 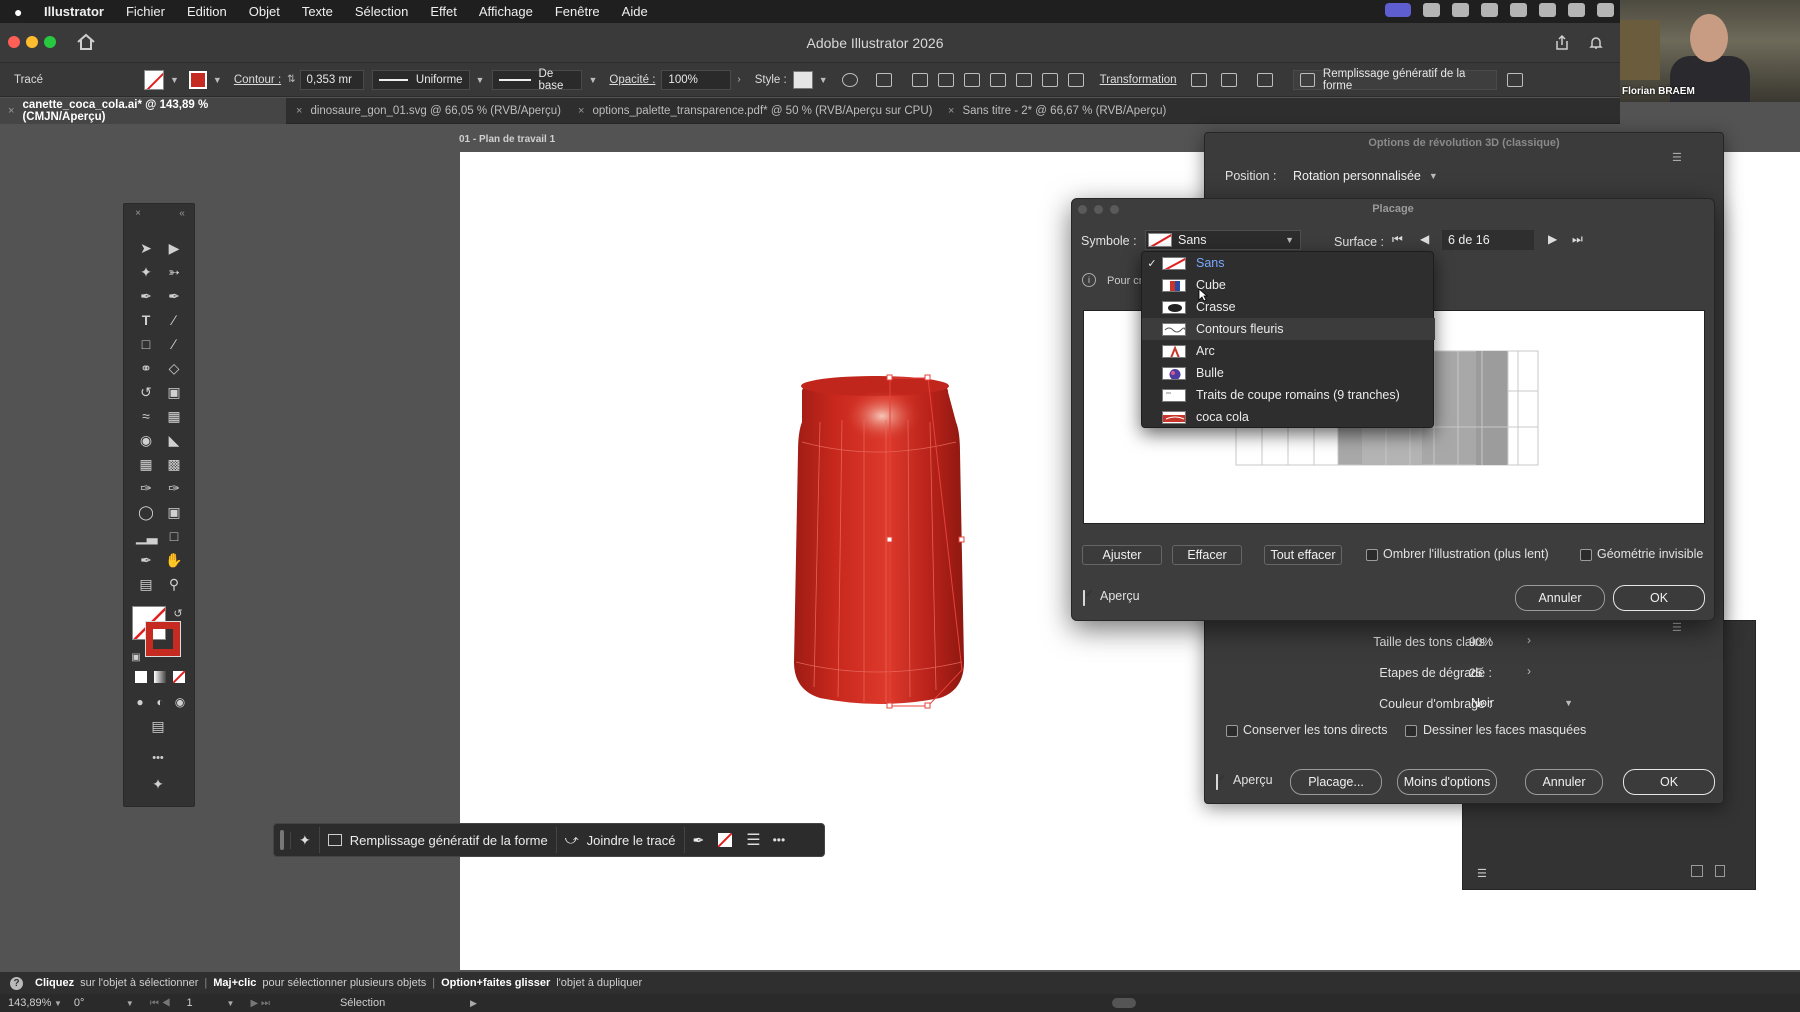 What do you see at coordinates (1677, 157) in the screenshot?
I see `panel-menu-icon: ☰` at bounding box center [1677, 157].